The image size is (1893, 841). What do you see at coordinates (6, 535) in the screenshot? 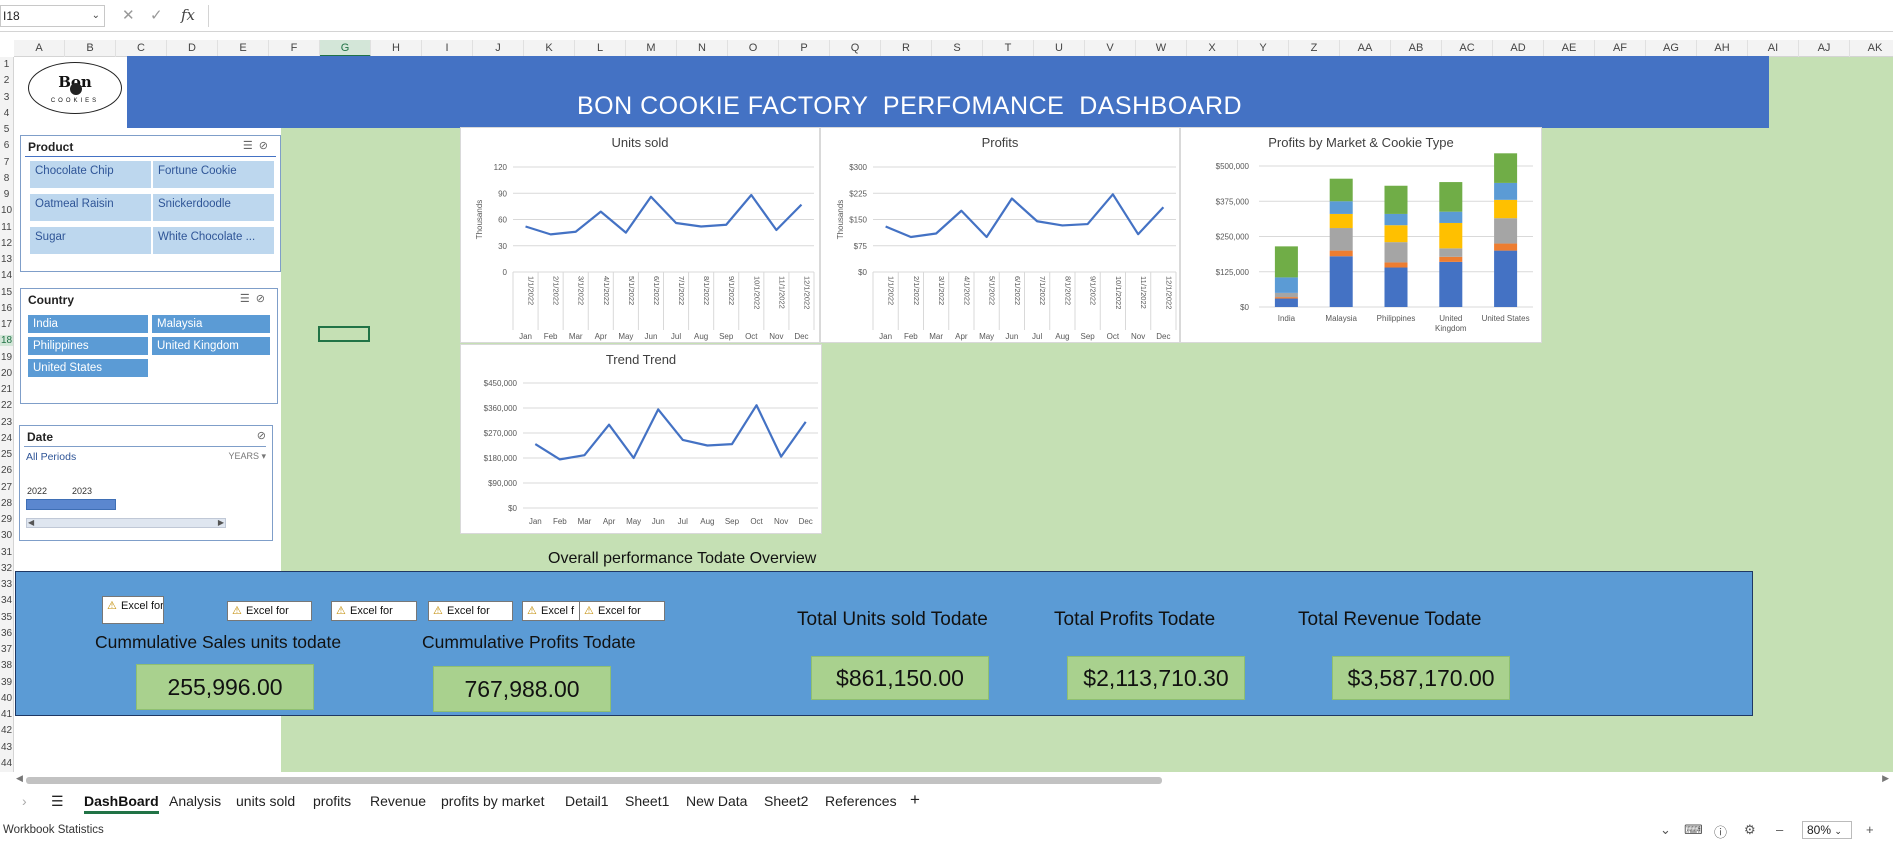
I see `row-header-30: 30` at bounding box center [6, 535].